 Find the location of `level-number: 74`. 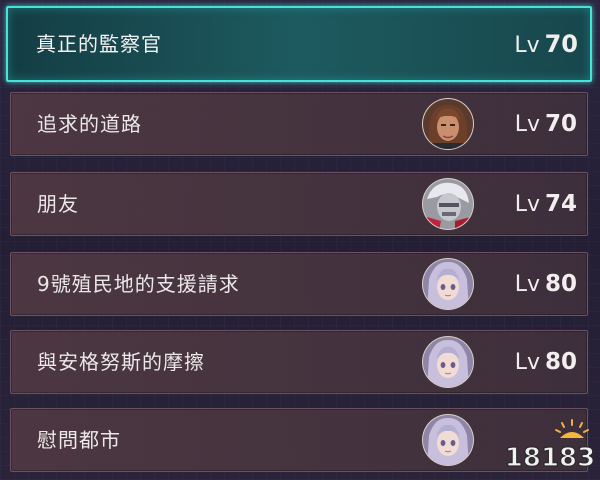

level-number: 74 is located at coordinates (560, 204).